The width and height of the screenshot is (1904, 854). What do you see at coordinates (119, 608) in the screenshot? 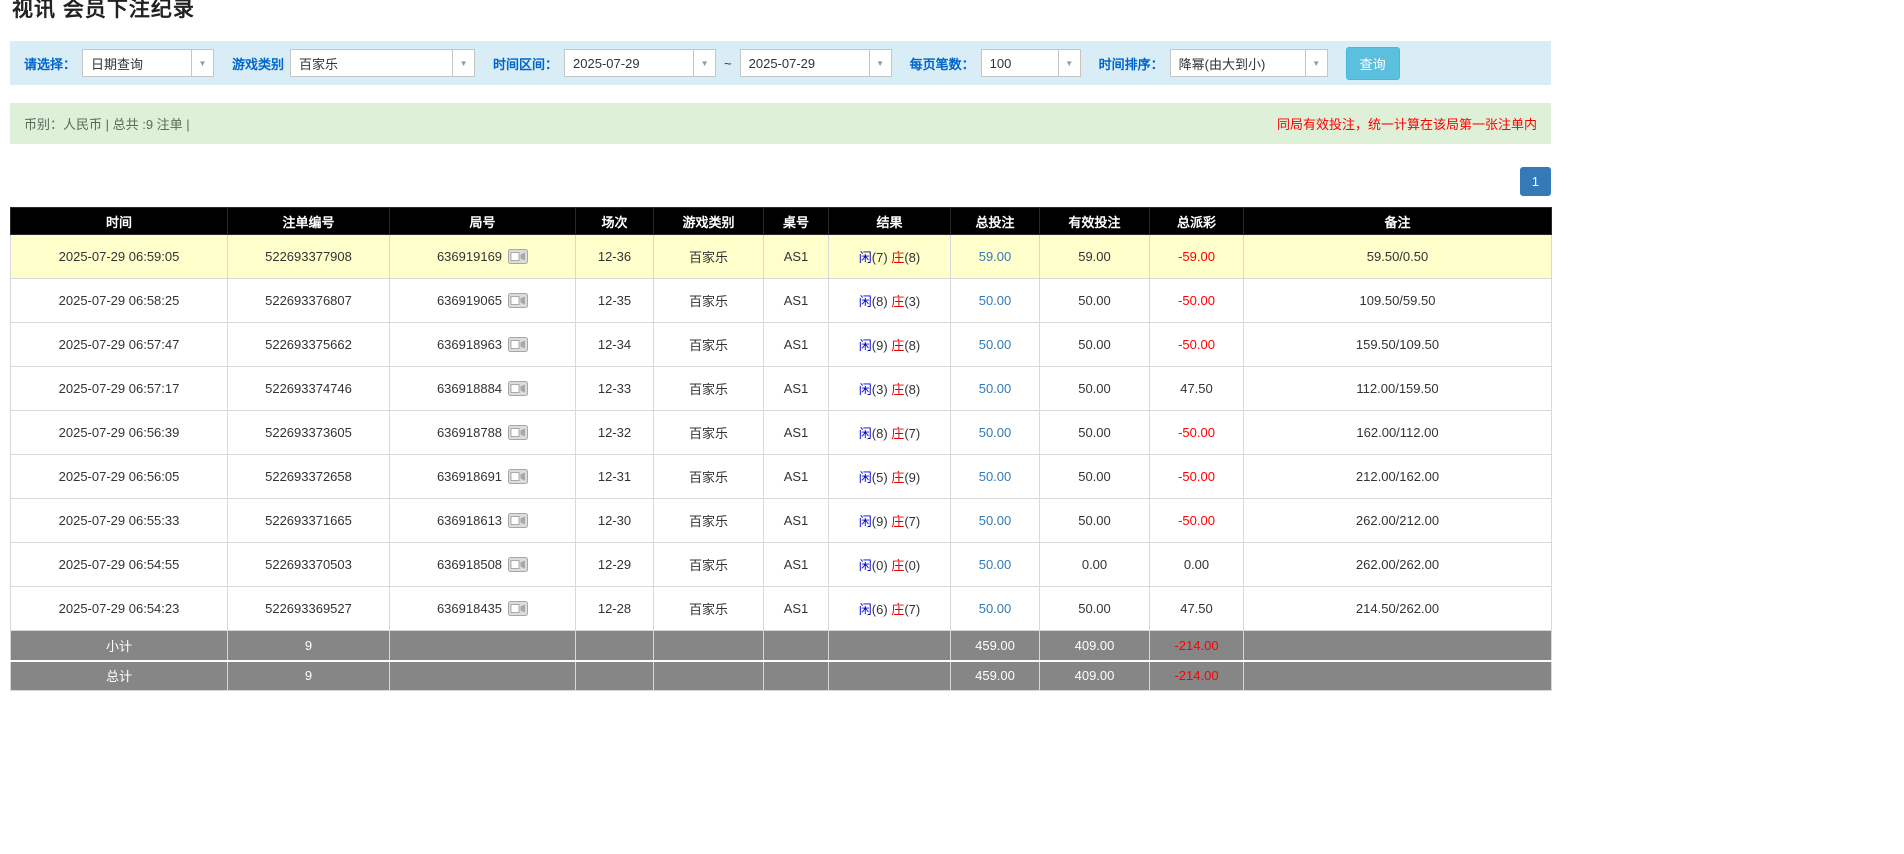
I see `cell-time: 2025-07-29 06:54:23` at bounding box center [119, 608].